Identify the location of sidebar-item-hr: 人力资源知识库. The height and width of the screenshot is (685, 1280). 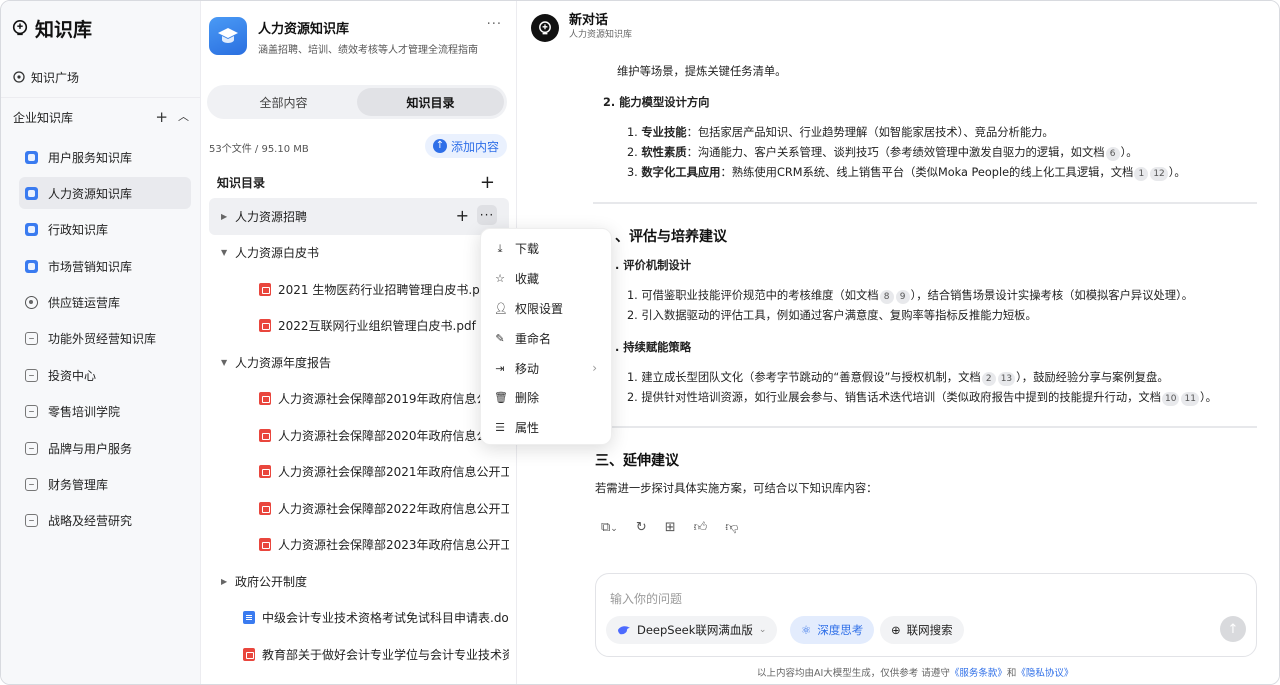
(105, 193).